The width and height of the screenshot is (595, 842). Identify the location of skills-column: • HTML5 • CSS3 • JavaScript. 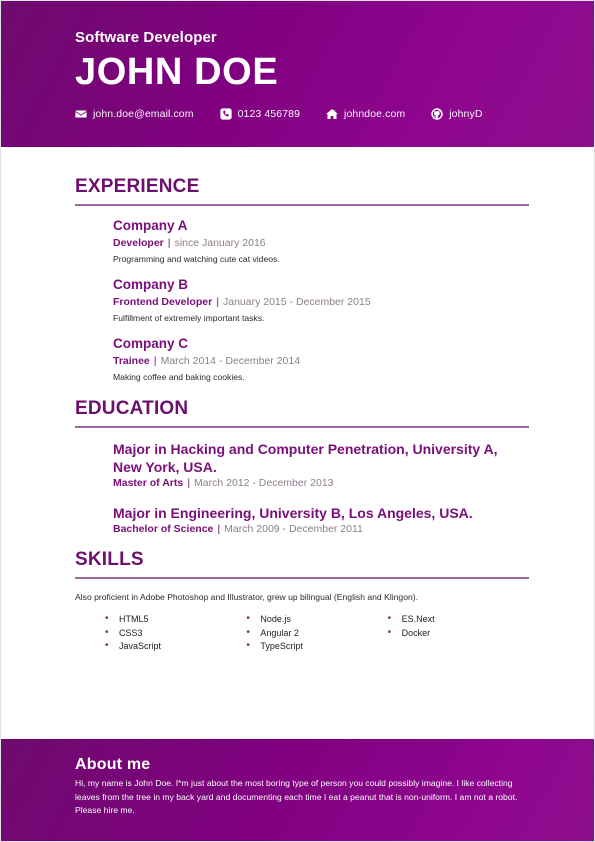
(175, 633).